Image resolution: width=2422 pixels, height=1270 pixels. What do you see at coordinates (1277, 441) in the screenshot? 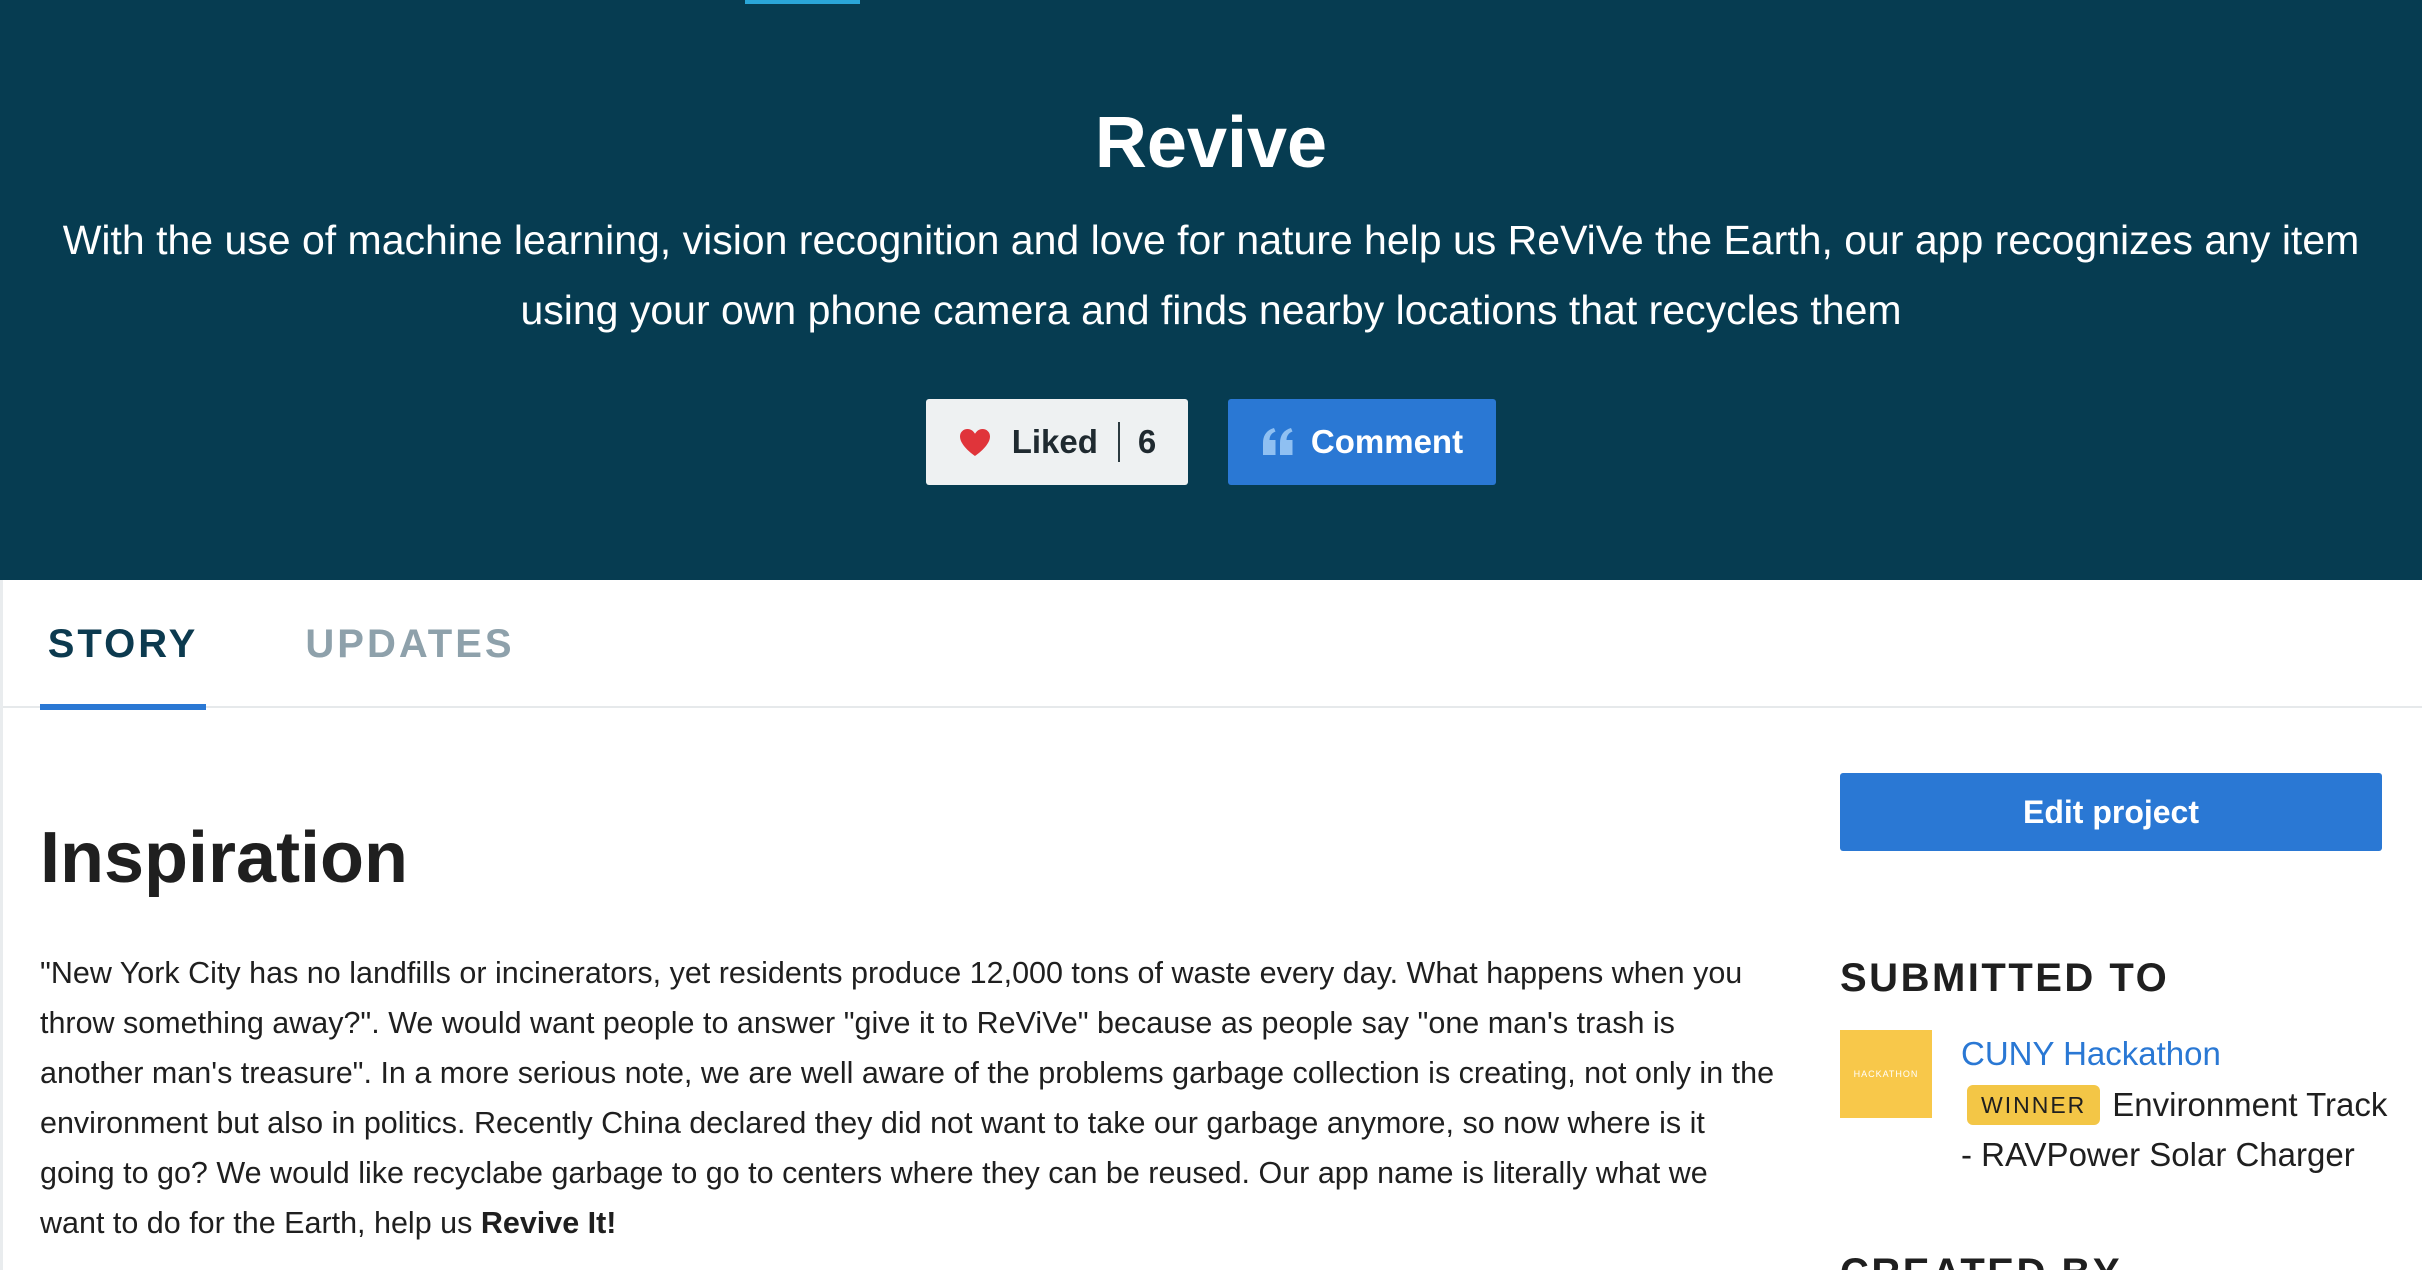
I see `quote-icon` at bounding box center [1277, 441].